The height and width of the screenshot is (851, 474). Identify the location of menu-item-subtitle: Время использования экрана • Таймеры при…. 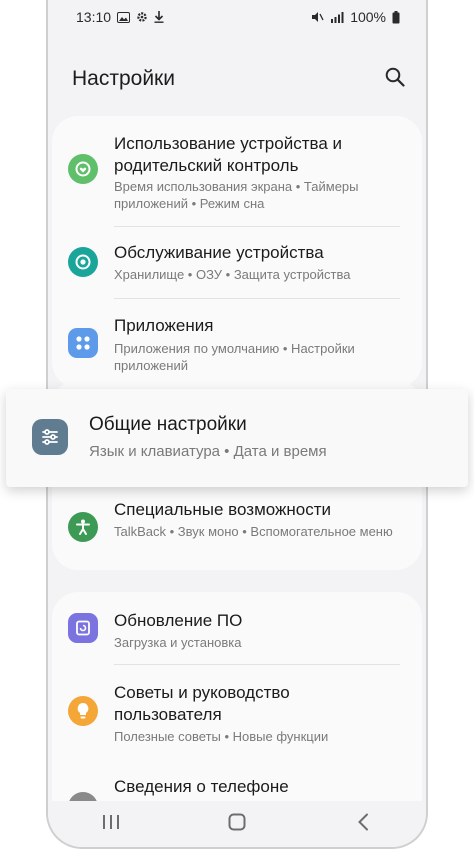
(236, 195).